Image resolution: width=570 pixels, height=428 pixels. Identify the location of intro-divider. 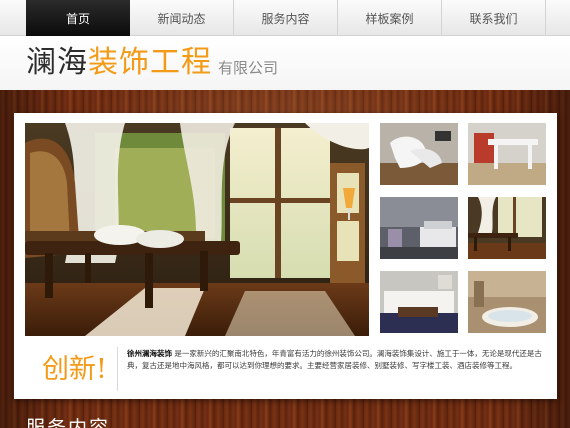
(117, 369).